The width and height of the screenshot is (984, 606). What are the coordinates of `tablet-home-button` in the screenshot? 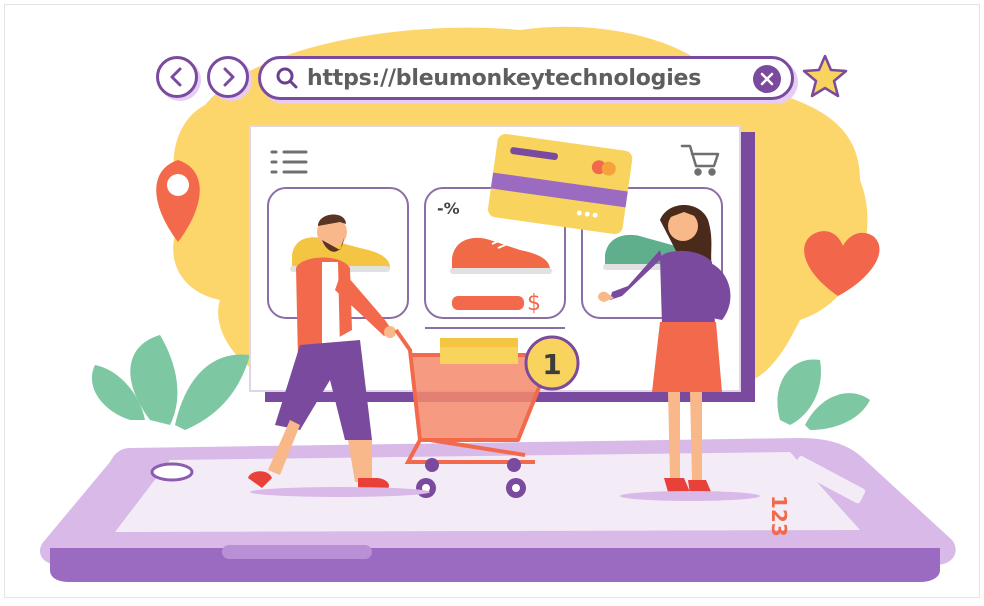 It's located at (297, 552).